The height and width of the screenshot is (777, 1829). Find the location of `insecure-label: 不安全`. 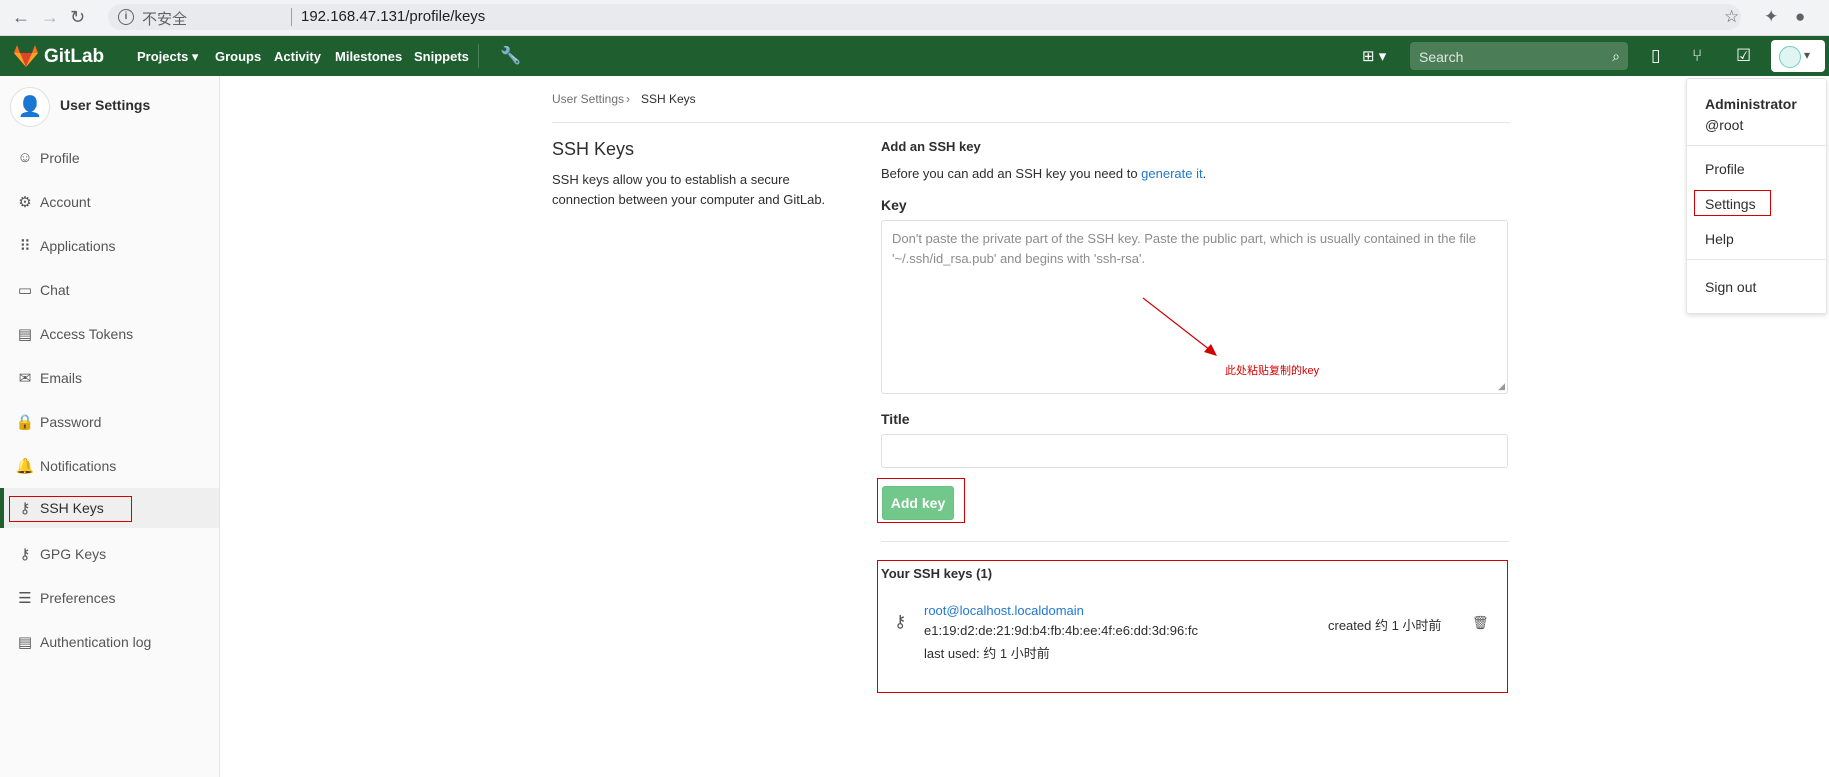

insecure-label: 不安全 is located at coordinates (165, 19).